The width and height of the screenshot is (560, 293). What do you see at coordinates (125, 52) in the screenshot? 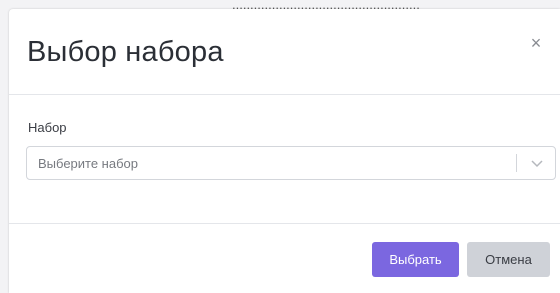
I see `modal-title: Выбор набора` at bounding box center [125, 52].